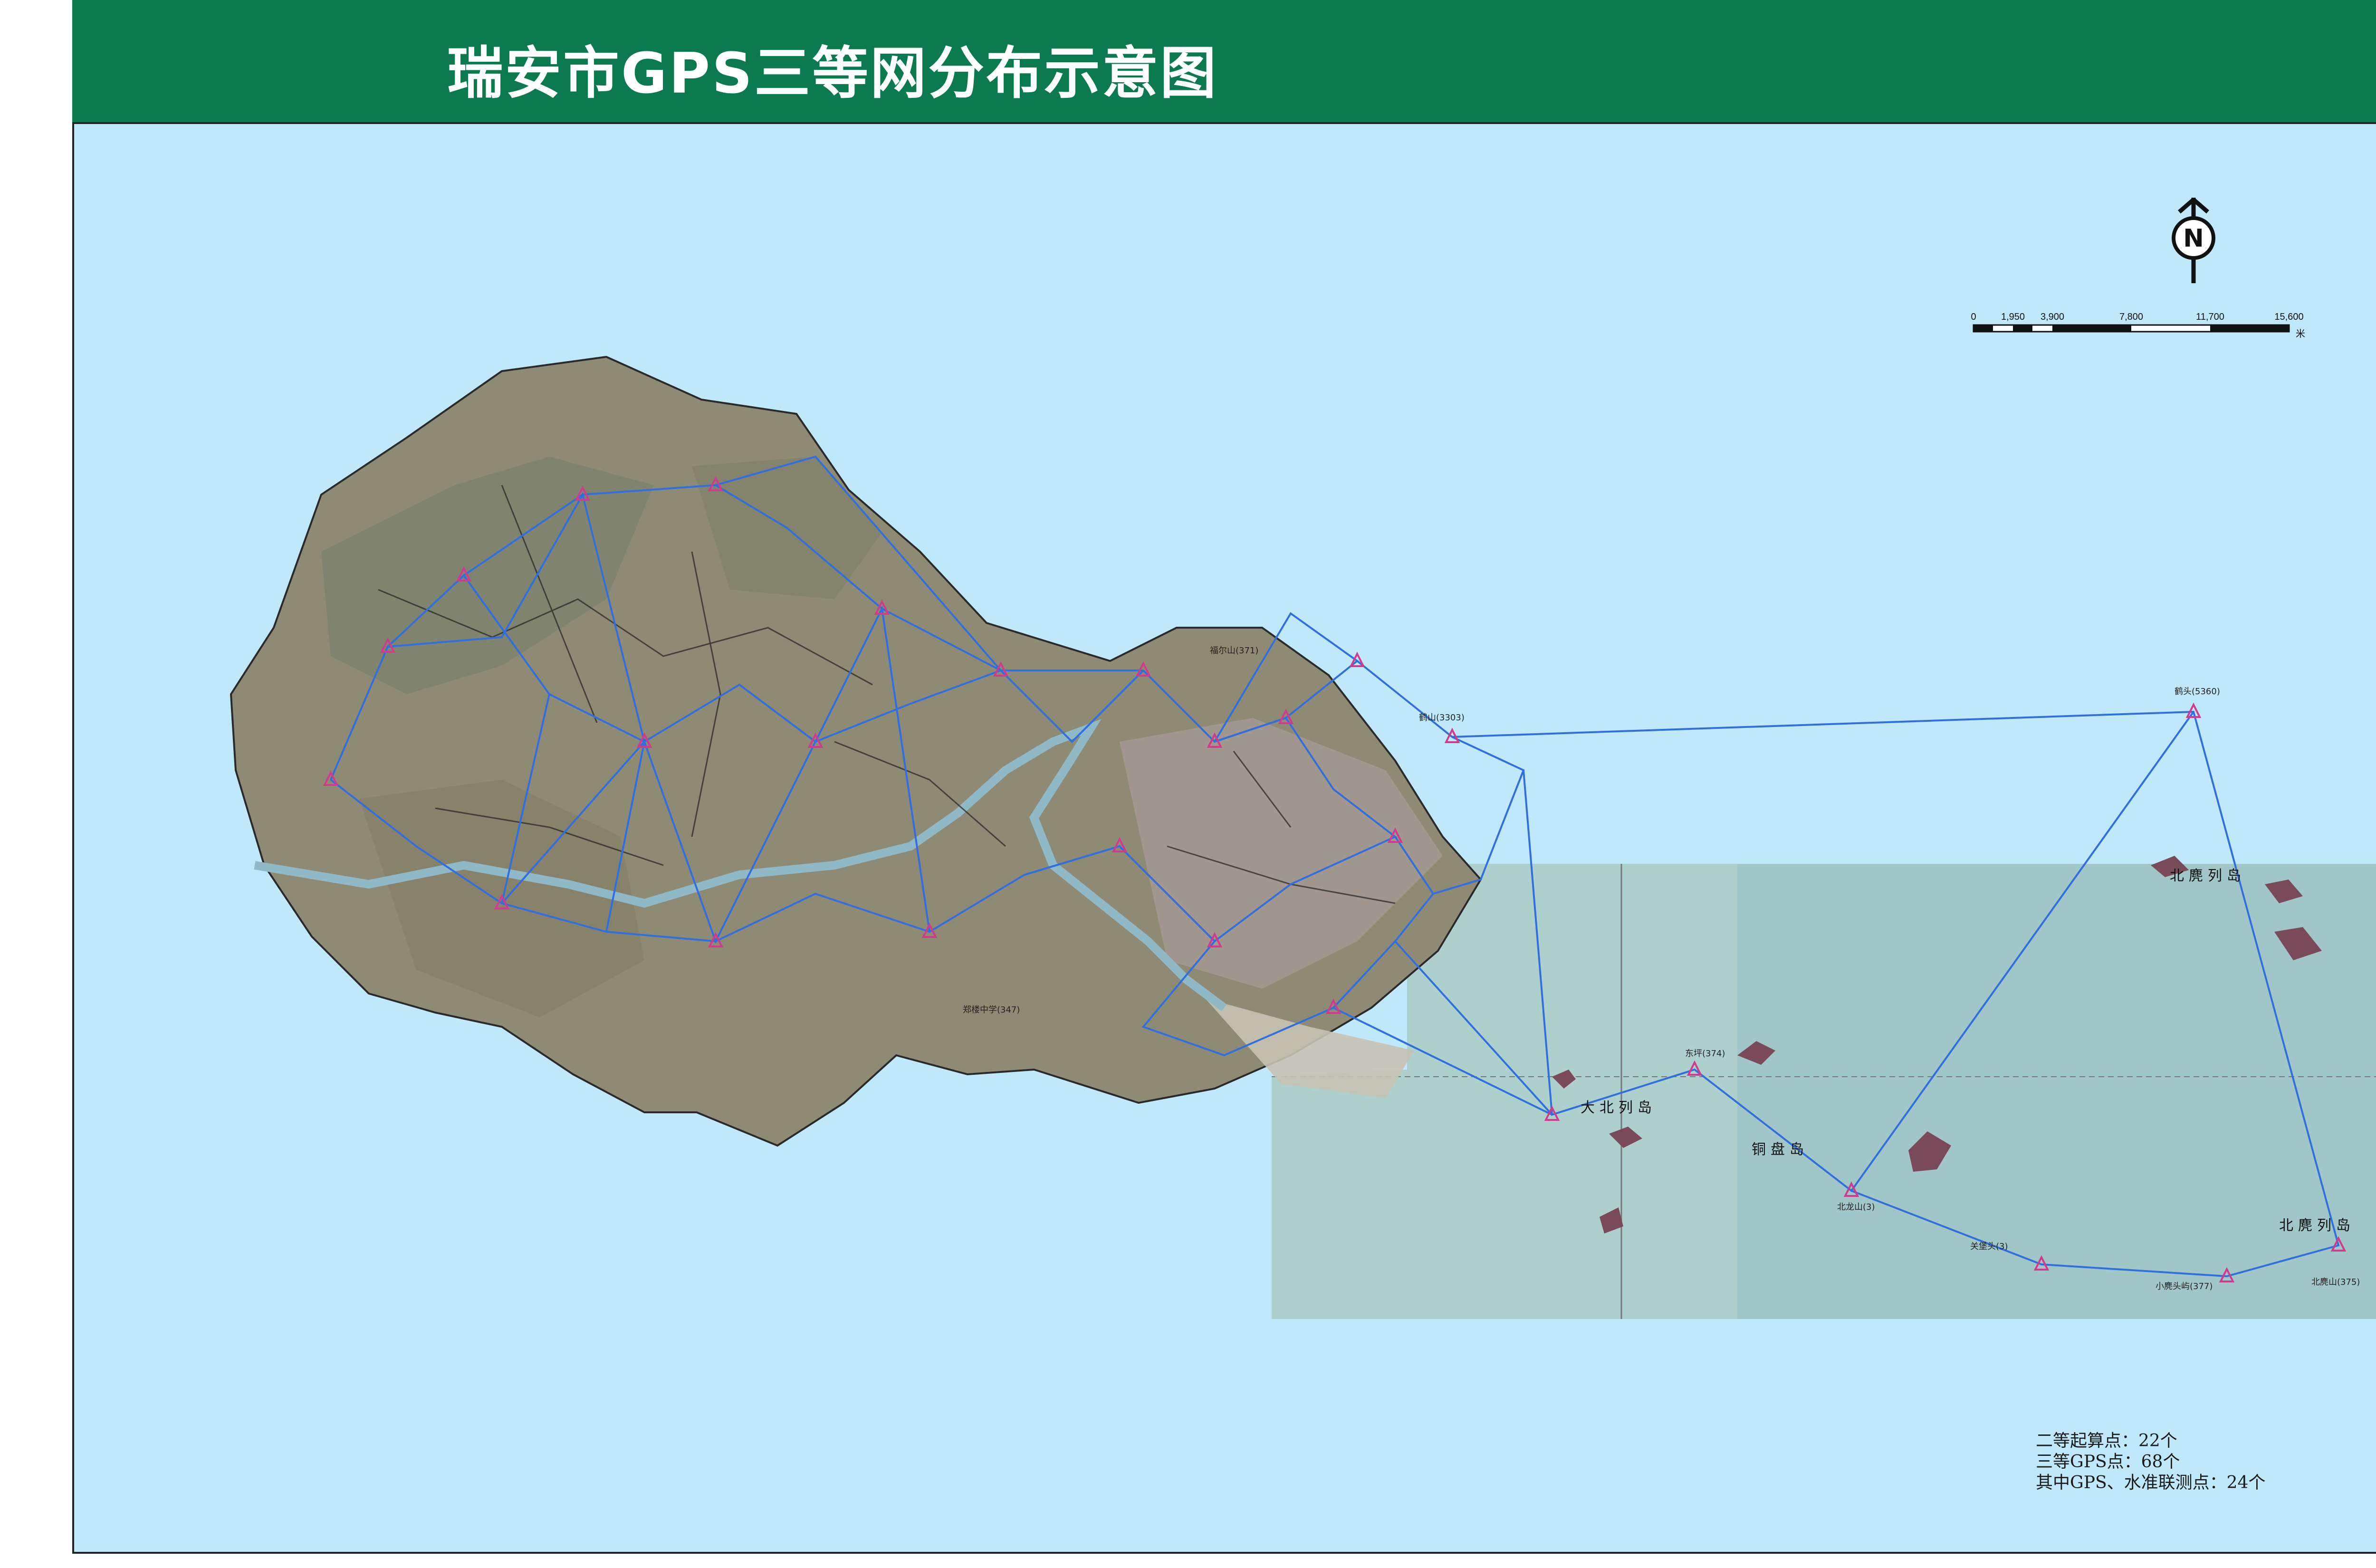  I want to click on station-label: 北麂山(375), so click(2335, 1282).